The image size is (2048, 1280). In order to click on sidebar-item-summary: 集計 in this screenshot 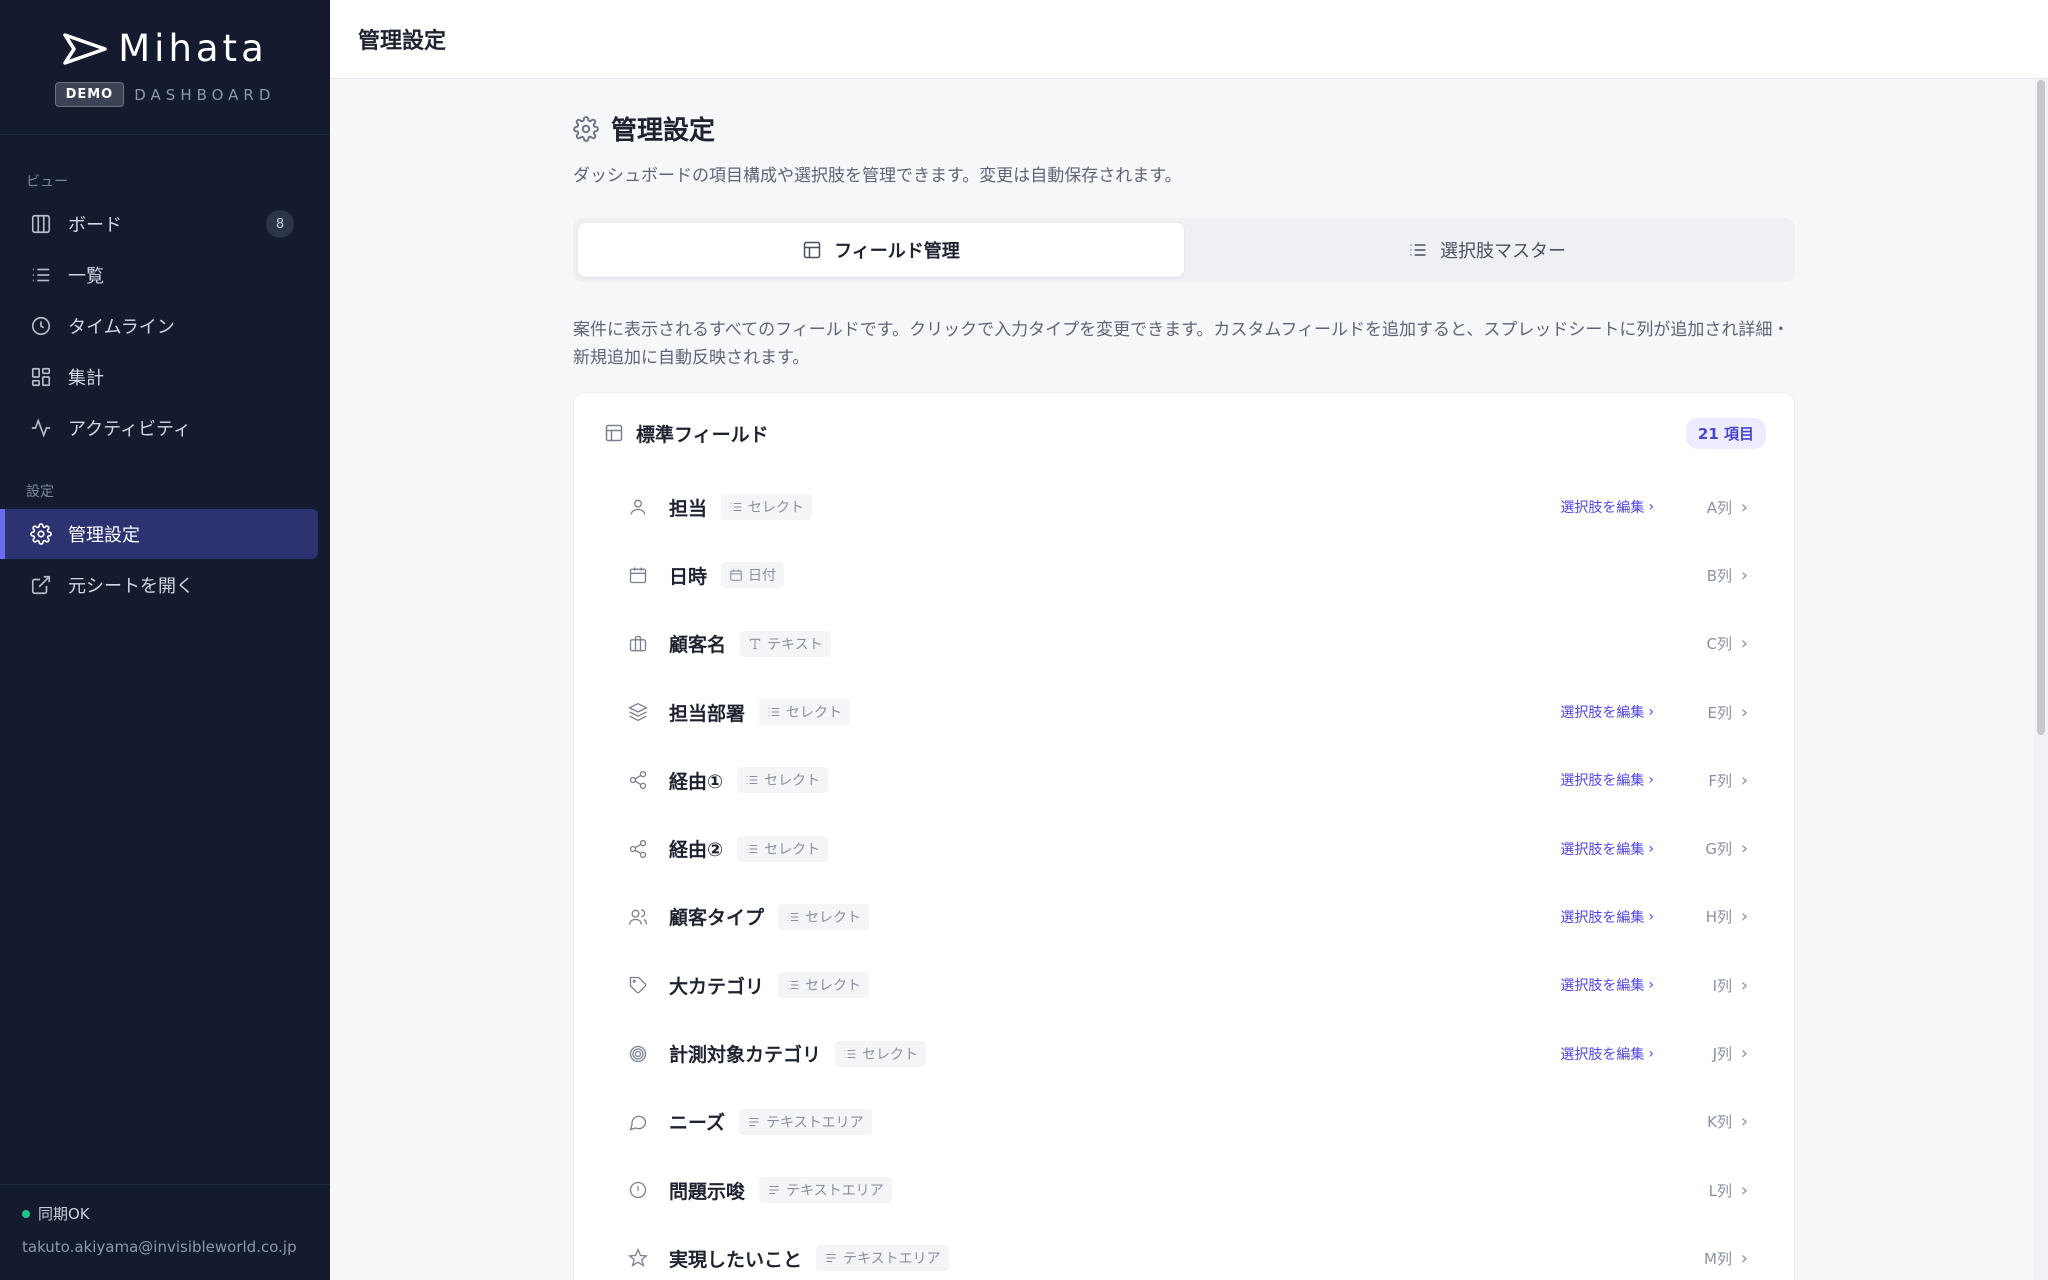, I will do `click(159, 377)`.